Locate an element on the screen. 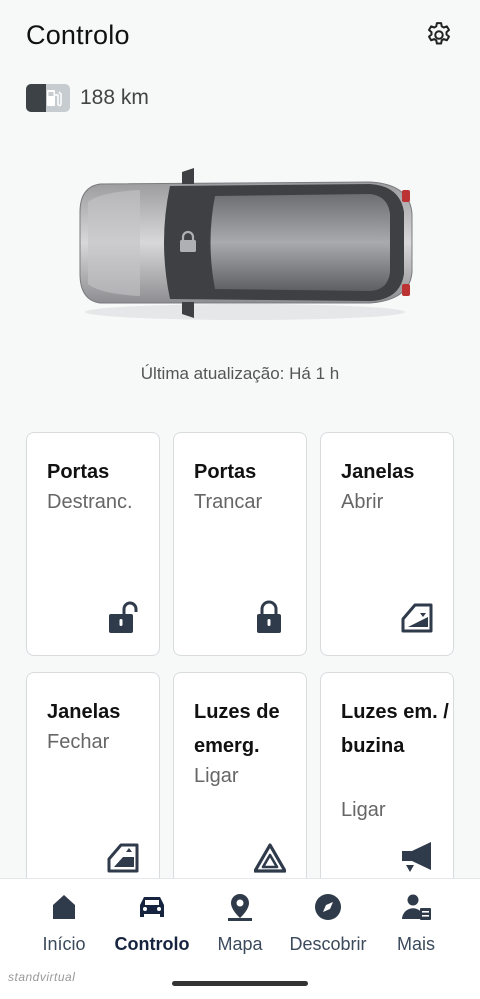  fuel-pump-icon is located at coordinates (54, 98).